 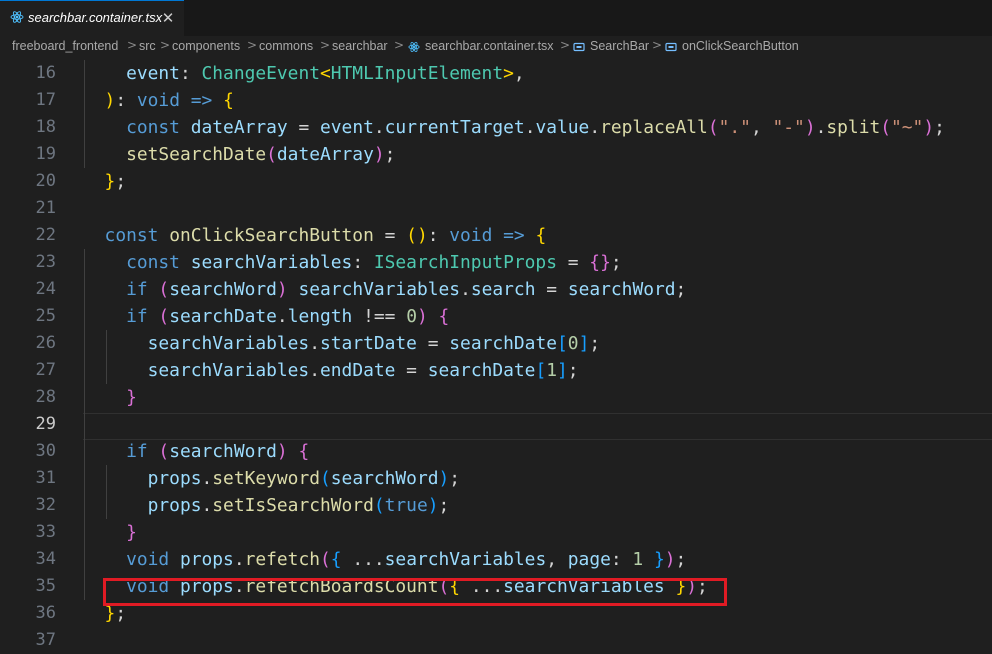 I want to click on code-token: if, so click(x=142, y=289).